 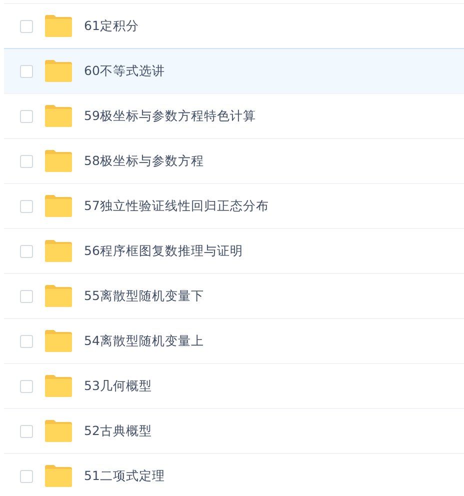 I want to click on highlighted-row: 60不等式选讲, so click(x=234, y=70).